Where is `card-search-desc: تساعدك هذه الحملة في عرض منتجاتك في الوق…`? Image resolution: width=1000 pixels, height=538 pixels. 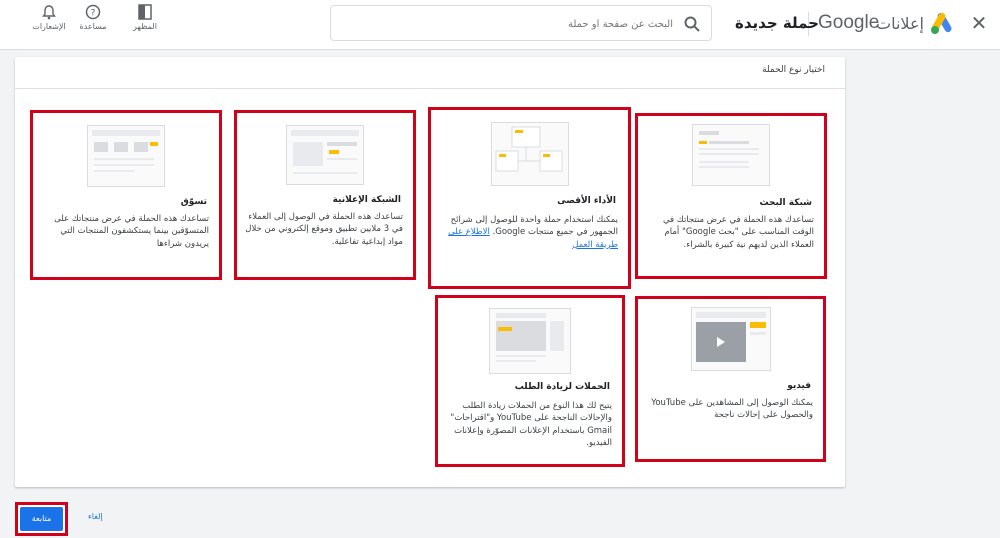 card-search-desc: تساعدك هذه الحملة في عرض منتجاتك في الوق… is located at coordinates (738, 232).